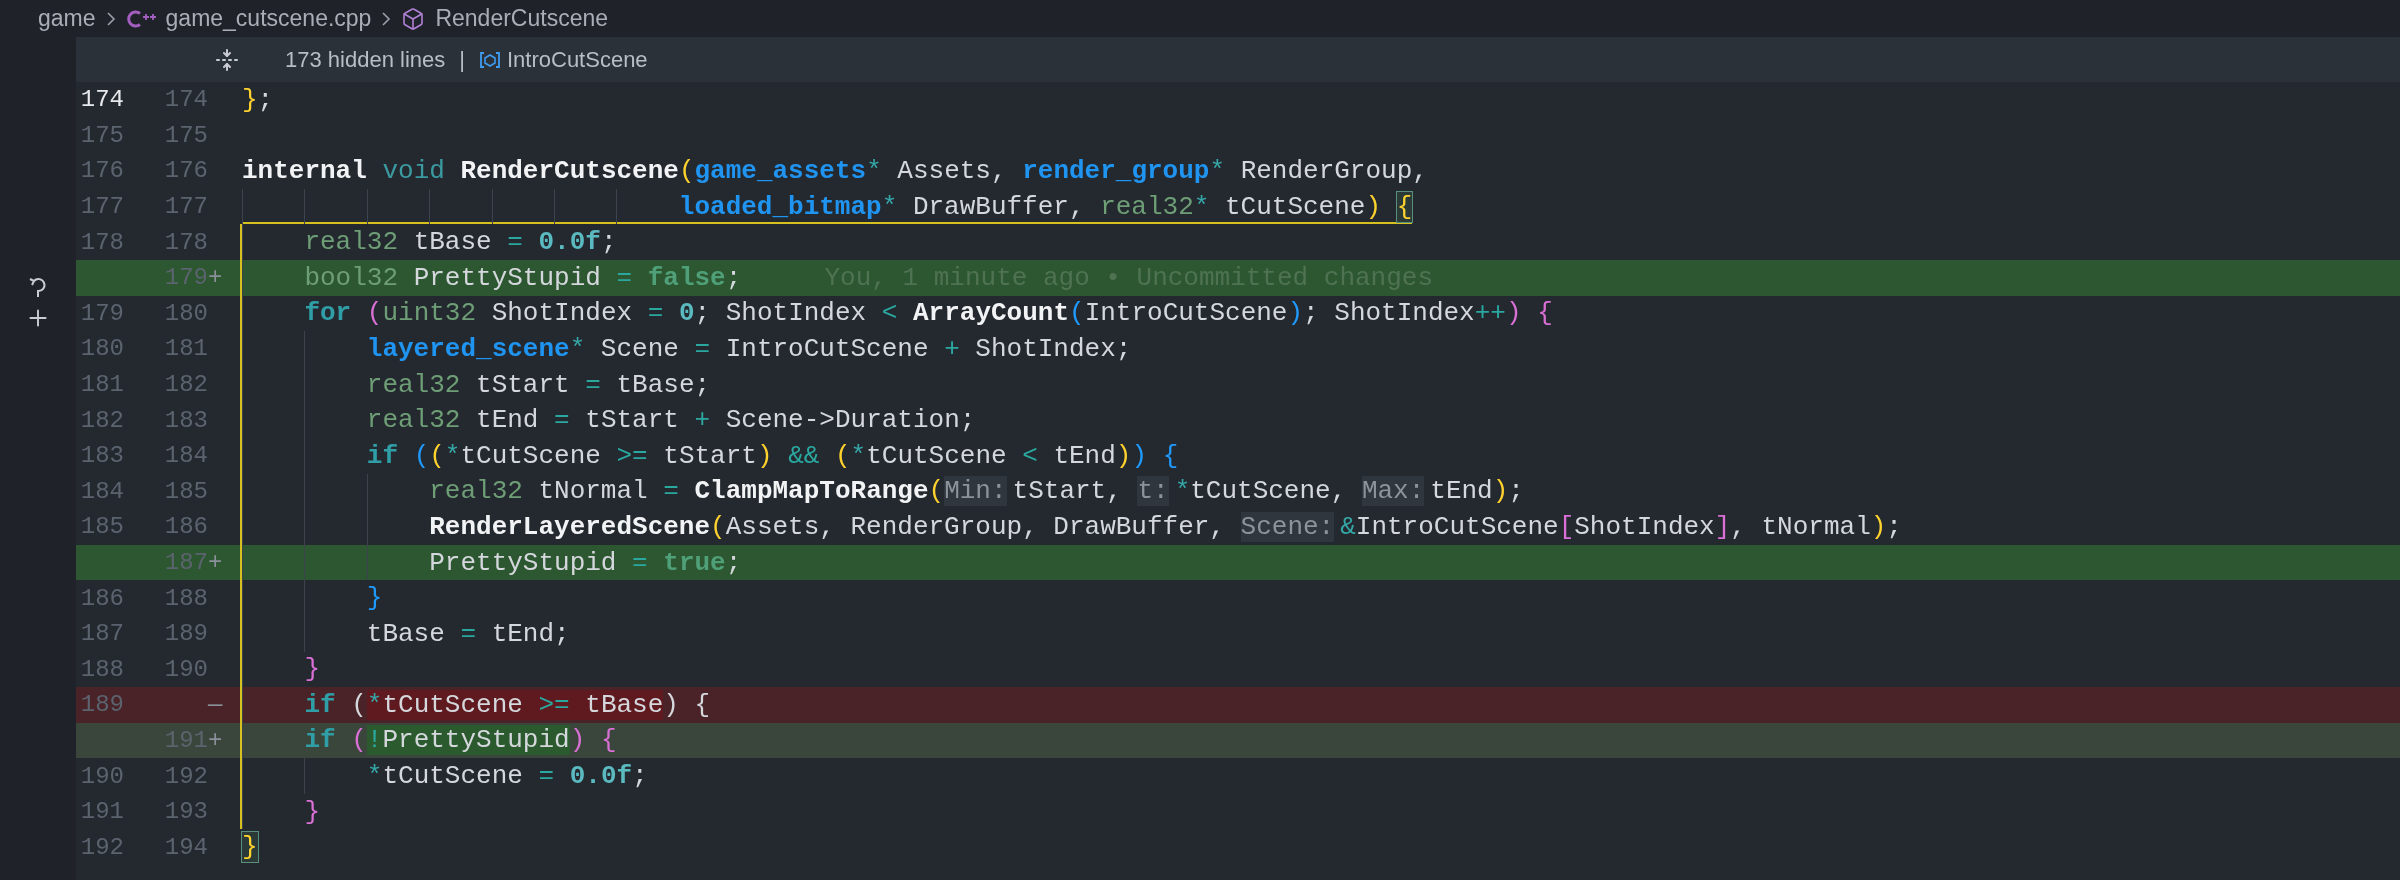 This screenshot has height=880, width=2400. I want to click on code-line: layered_scene* Scene = IntroCutScene + ShotIndex;, so click(687, 349).